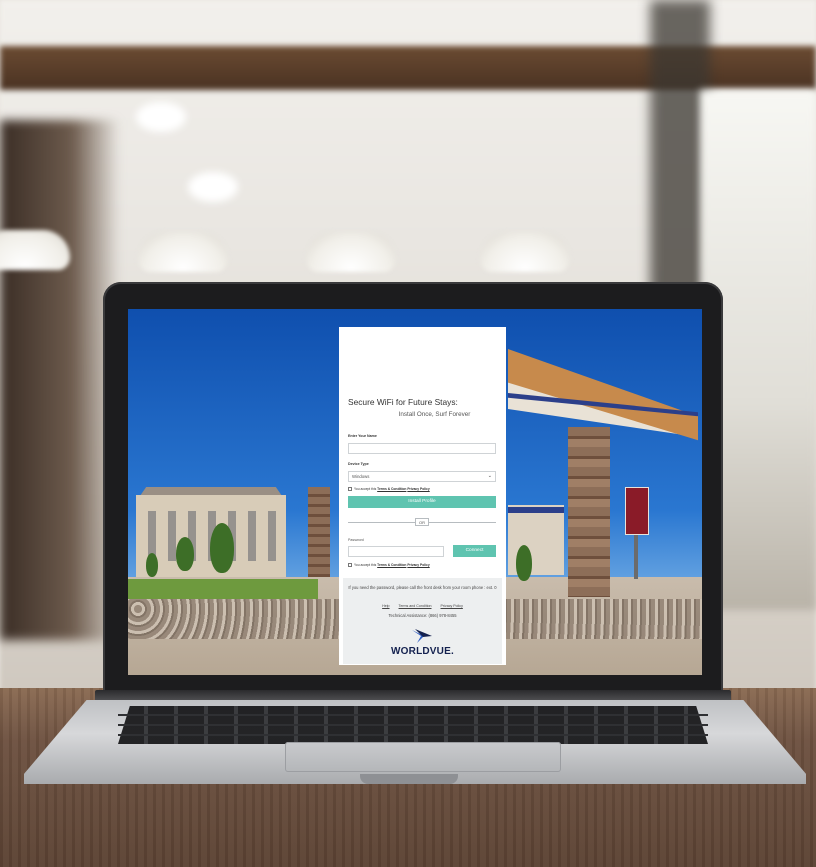  I want to click on lawn, so click(223, 589).